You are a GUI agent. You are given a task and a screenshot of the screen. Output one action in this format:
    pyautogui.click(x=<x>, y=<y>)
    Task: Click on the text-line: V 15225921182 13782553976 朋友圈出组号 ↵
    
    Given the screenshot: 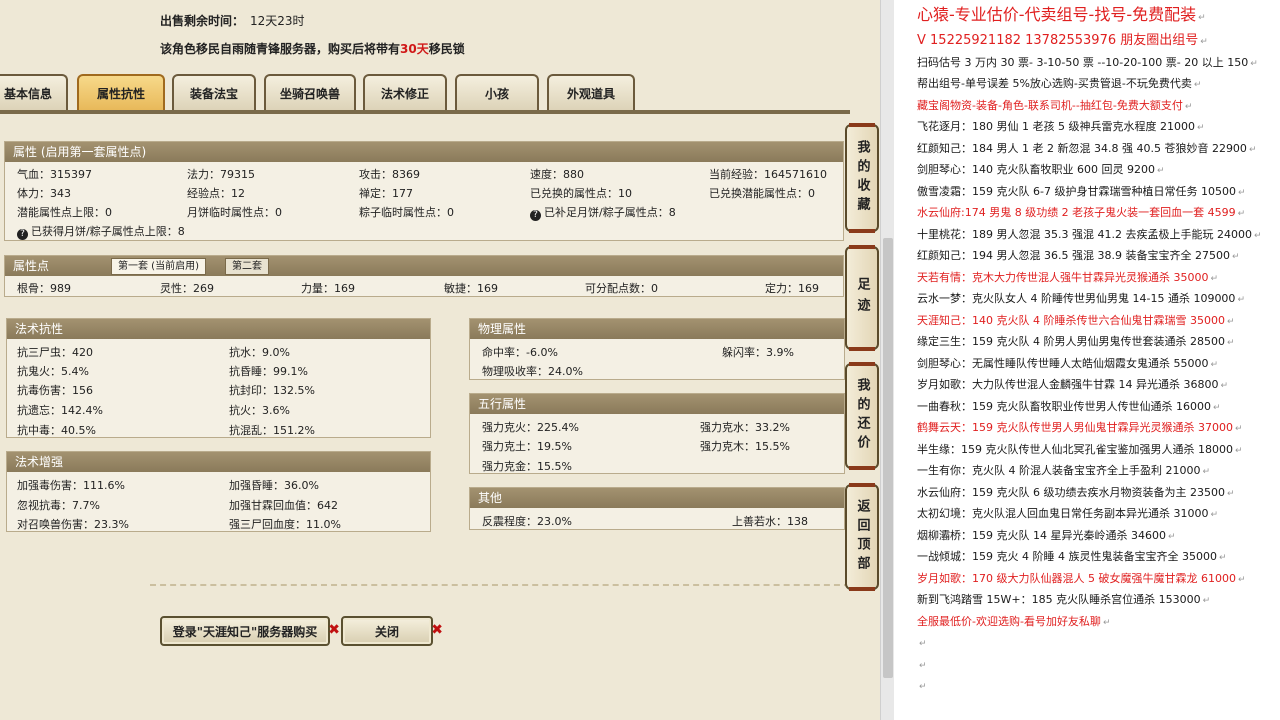 What is the action you would take?
    pyautogui.click(x=1098, y=41)
    